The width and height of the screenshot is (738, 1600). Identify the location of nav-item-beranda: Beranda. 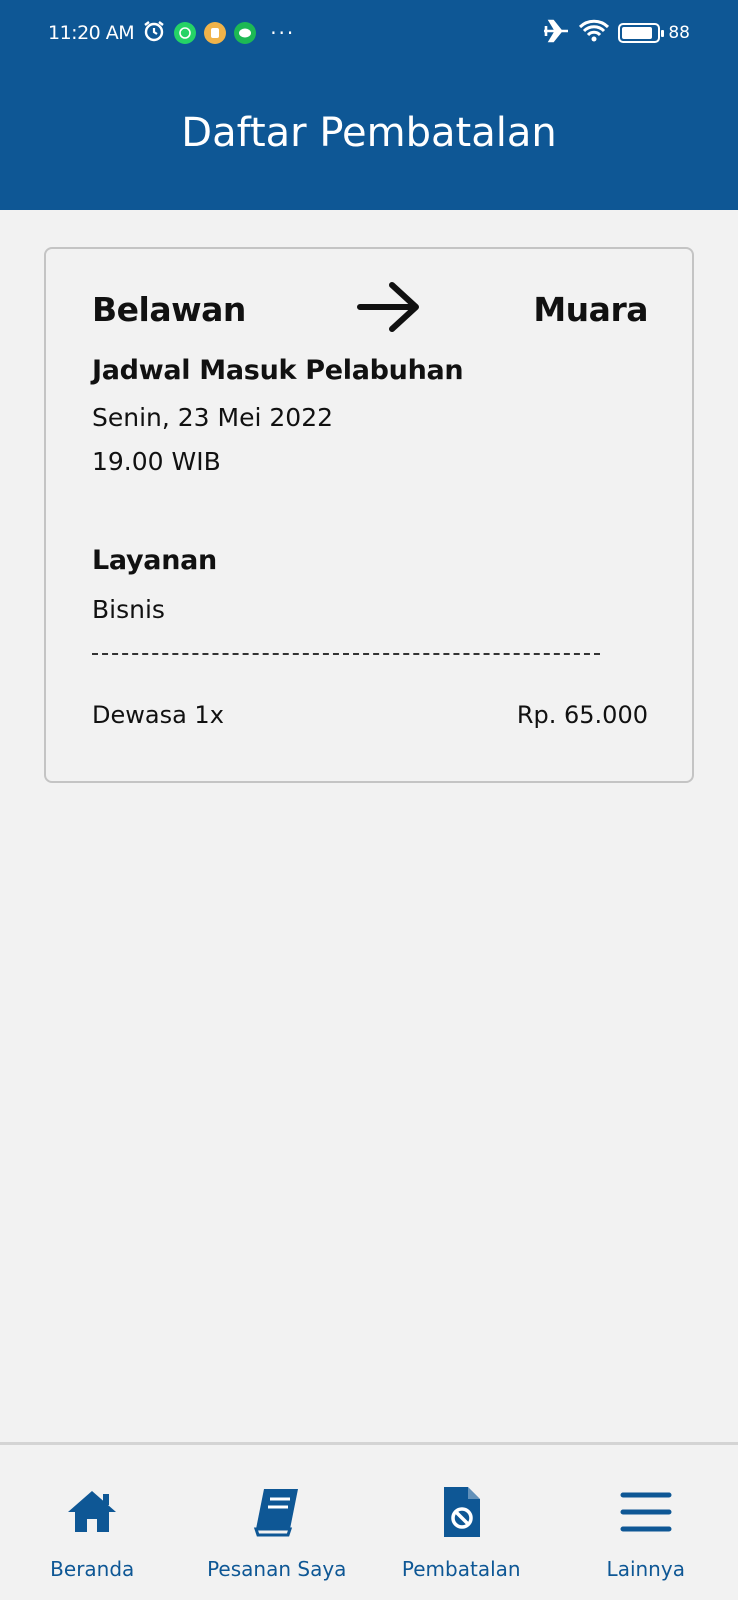
(92, 1513).